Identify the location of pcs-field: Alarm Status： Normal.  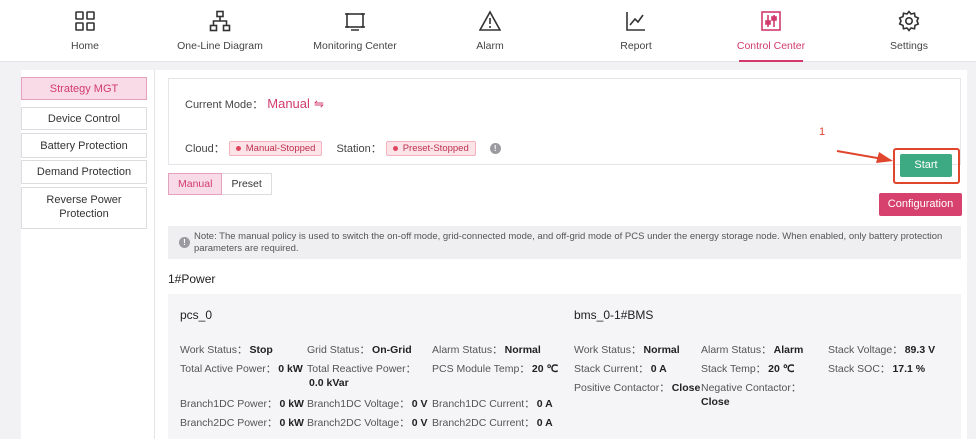
(486, 350).